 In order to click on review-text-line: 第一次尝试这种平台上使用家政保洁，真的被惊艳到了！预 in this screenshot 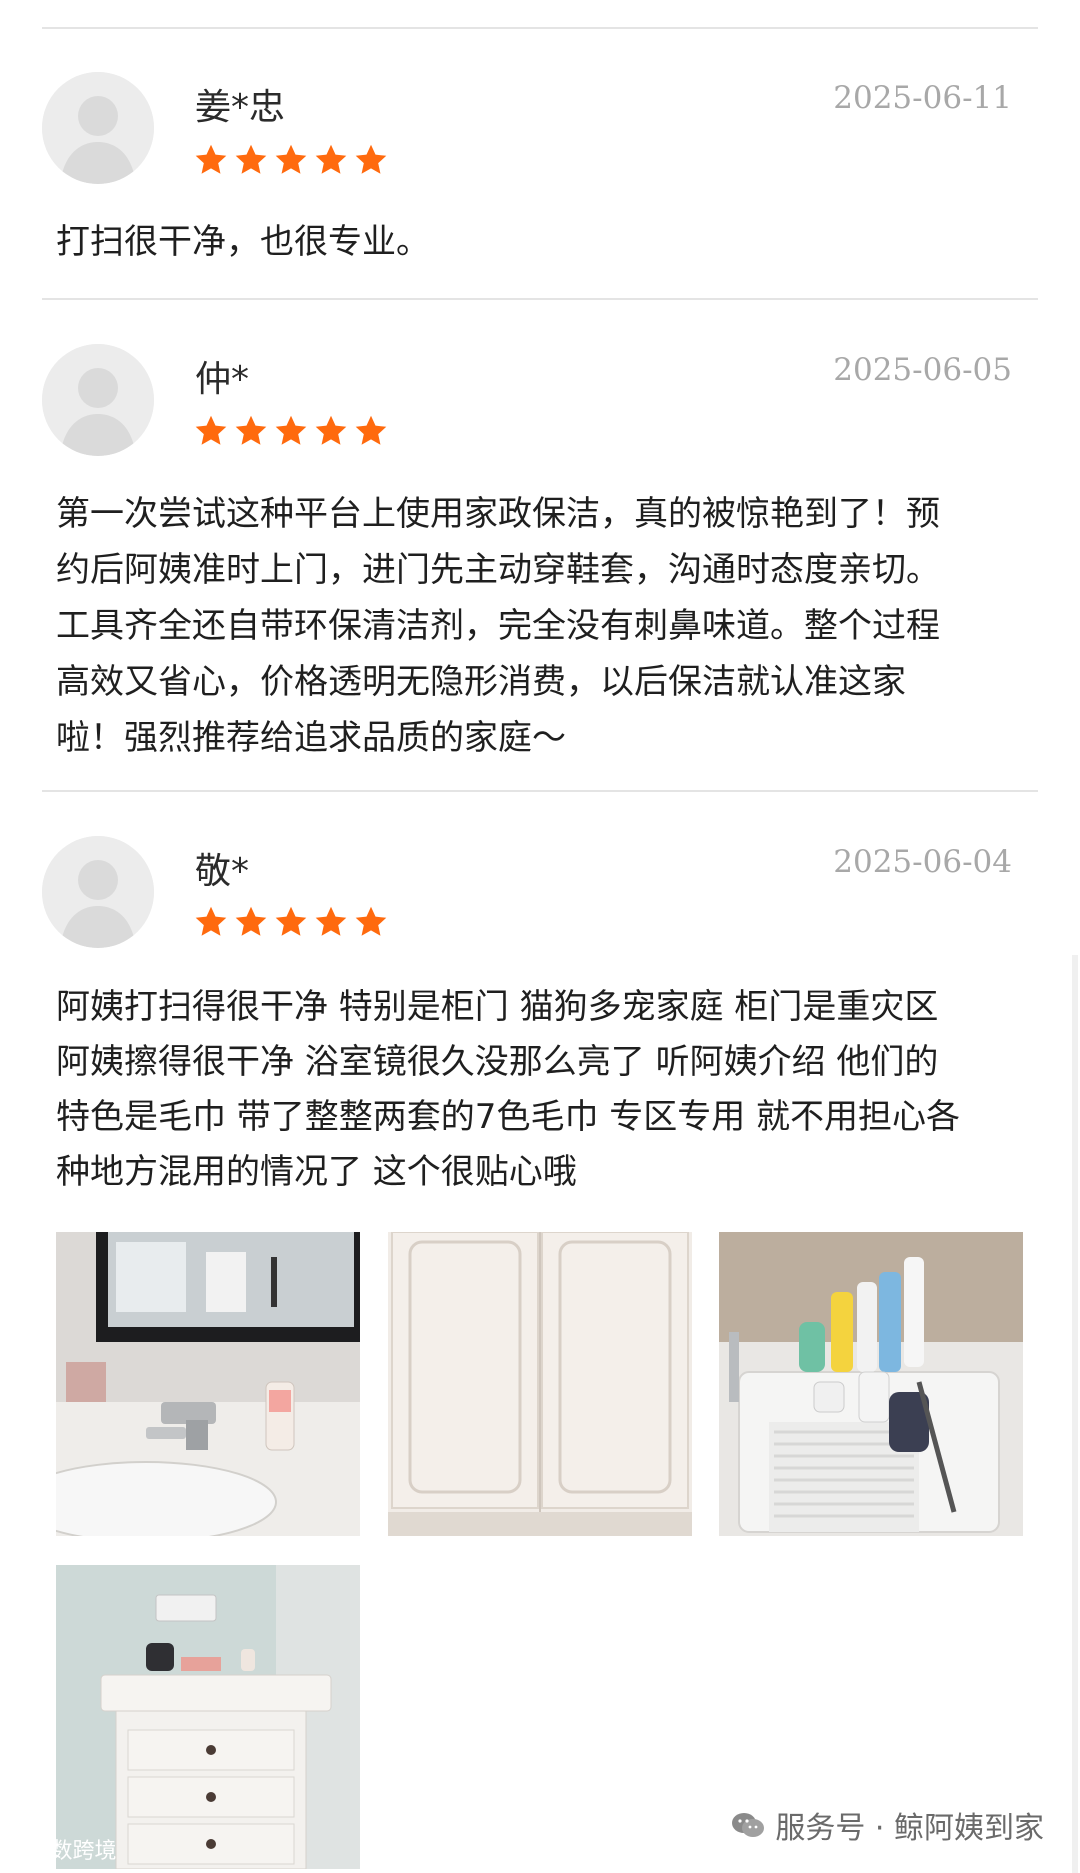, I will do `click(498, 514)`.